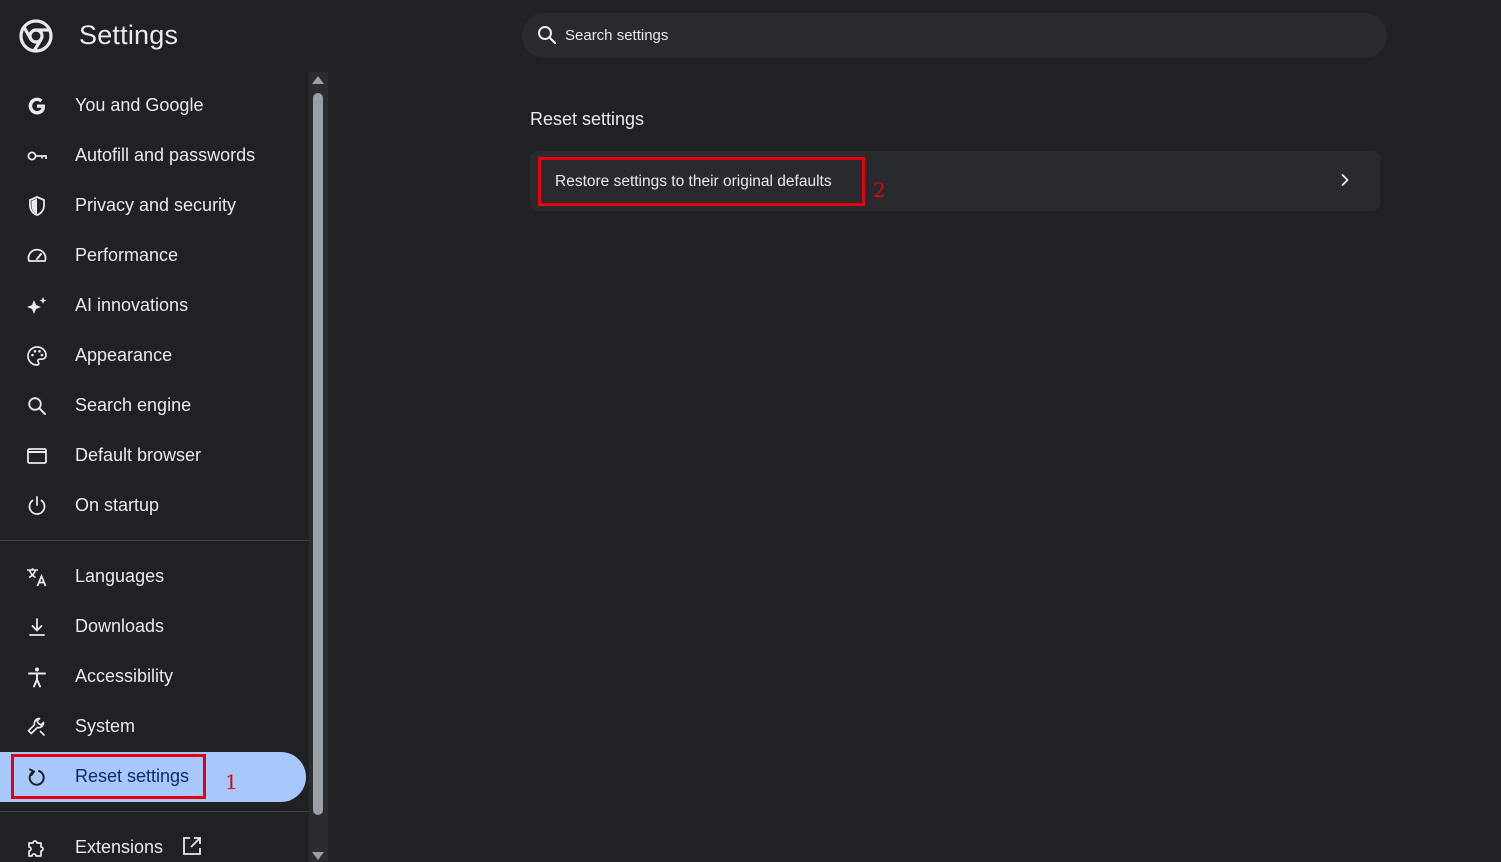  Describe the element at coordinates (37, 255) in the screenshot. I see `speedometer-icon` at that location.